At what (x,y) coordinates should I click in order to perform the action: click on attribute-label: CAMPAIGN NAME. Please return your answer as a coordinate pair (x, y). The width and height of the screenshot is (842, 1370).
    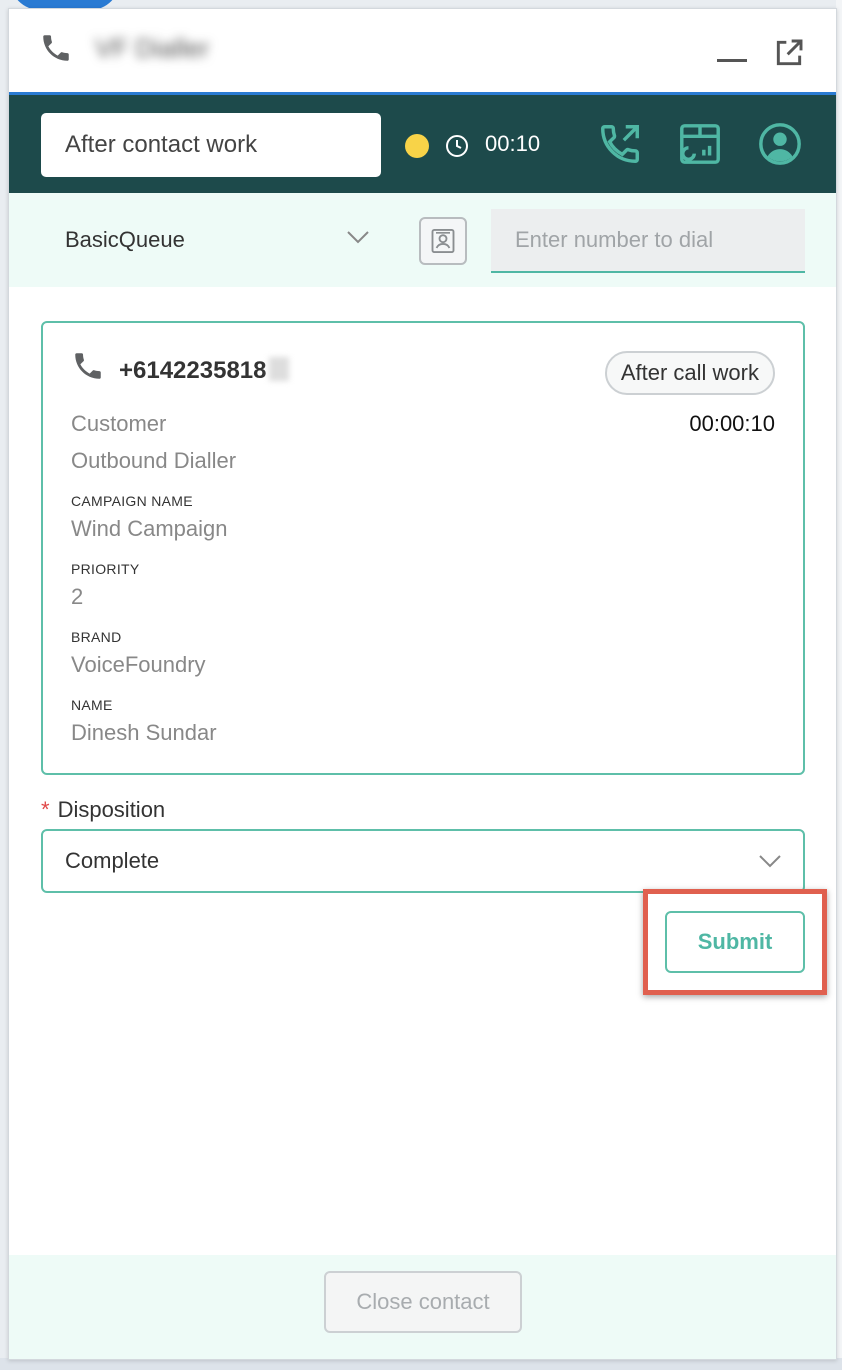
    Looking at the image, I should click on (132, 501).